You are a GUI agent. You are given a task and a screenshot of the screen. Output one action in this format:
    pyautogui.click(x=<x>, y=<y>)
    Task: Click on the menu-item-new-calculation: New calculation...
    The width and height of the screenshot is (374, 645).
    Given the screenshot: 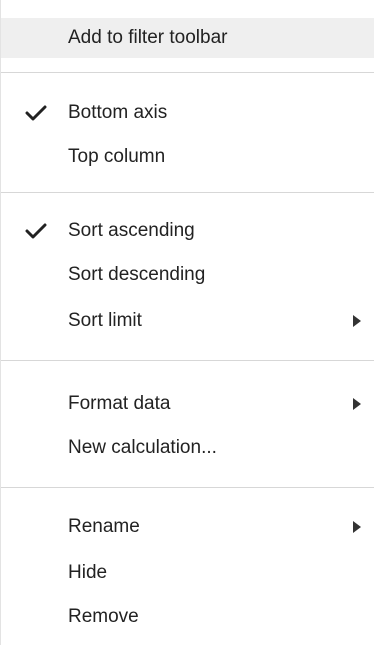 What is the action you would take?
    pyautogui.click(x=187, y=448)
    